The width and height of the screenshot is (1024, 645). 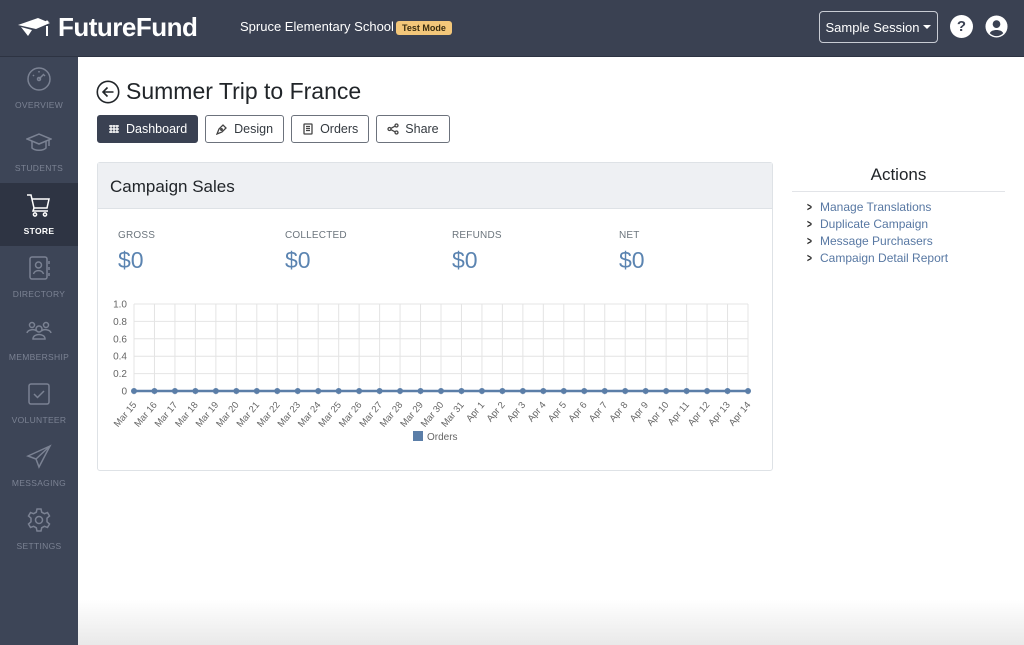 I want to click on sidebar-item-directory: DIRECTORY, so click(x=39, y=277).